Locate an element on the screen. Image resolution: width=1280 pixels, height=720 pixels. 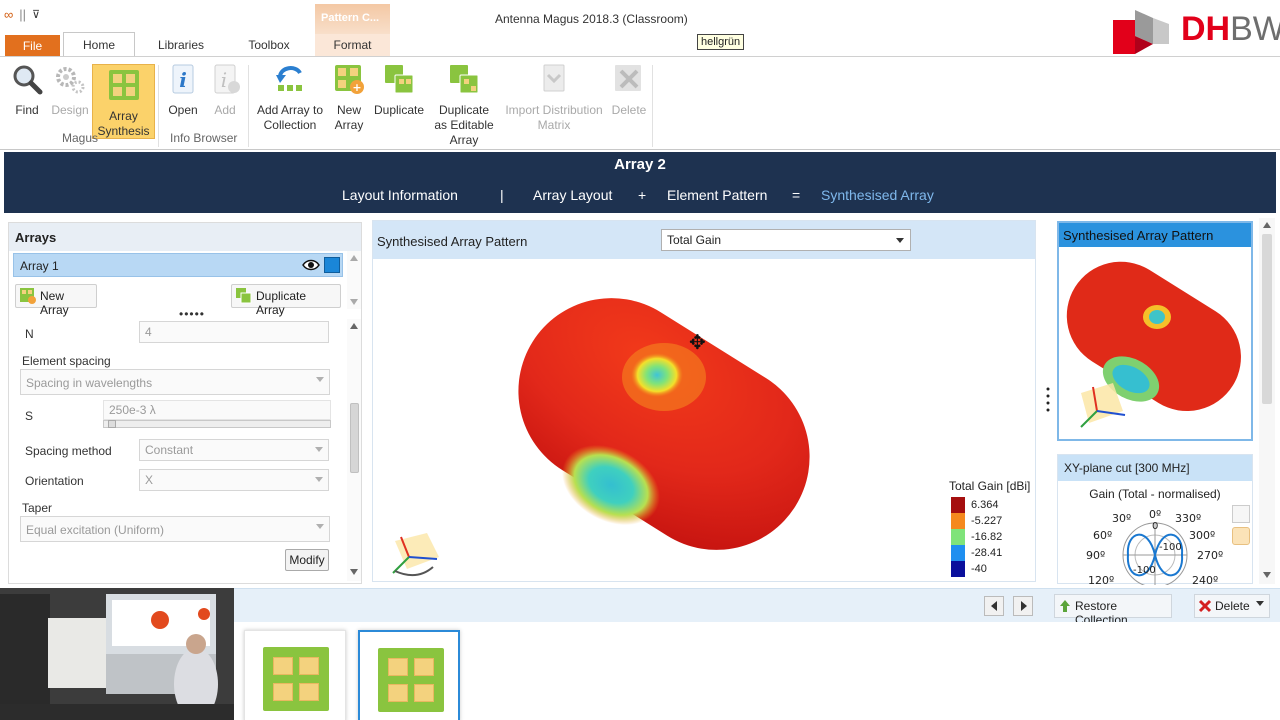
quantity-select: Total Gain is located at coordinates (786, 240).